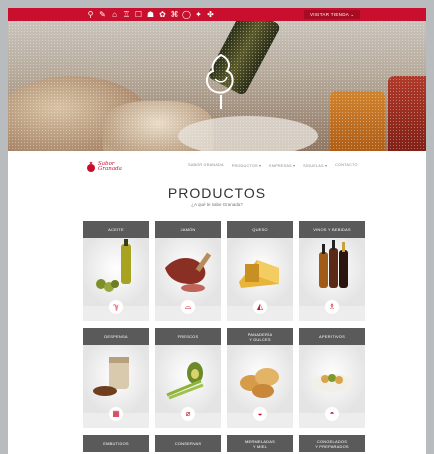  I want to click on category-card-queso: QUESO ◭, so click(260, 271).